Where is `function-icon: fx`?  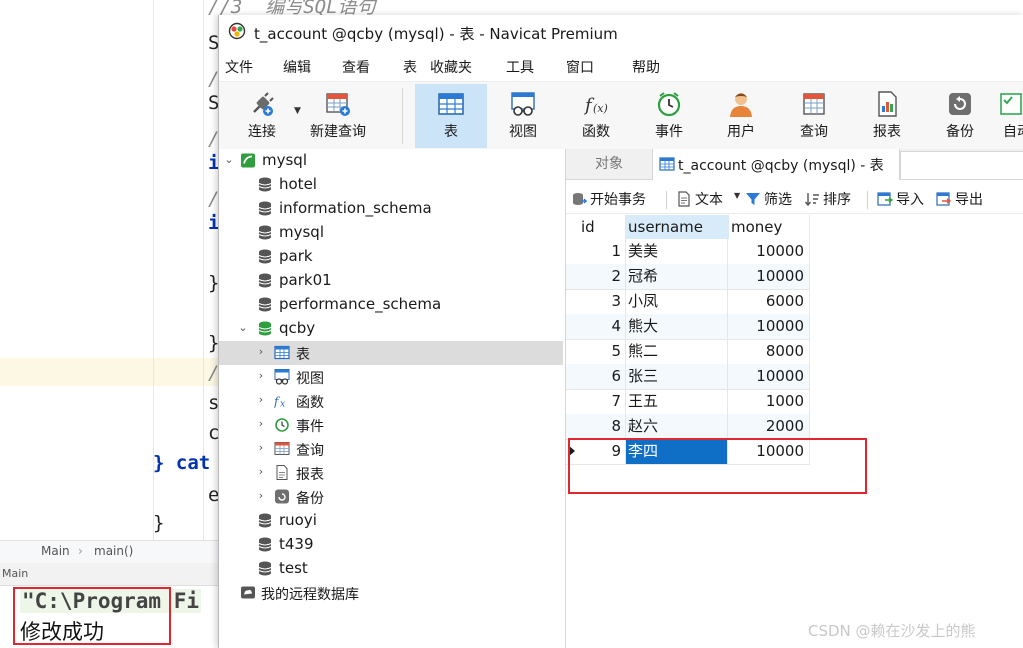 function-icon: fx is located at coordinates (279, 402).